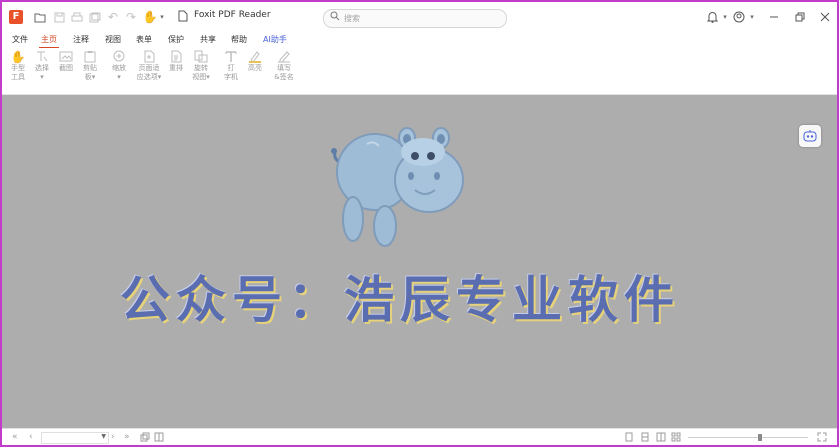 Image resolution: width=839 pixels, height=447 pixels. What do you see at coordinates (335, 17) in the screenshot?
I see `search-icon` at bounding box center [335, 17].